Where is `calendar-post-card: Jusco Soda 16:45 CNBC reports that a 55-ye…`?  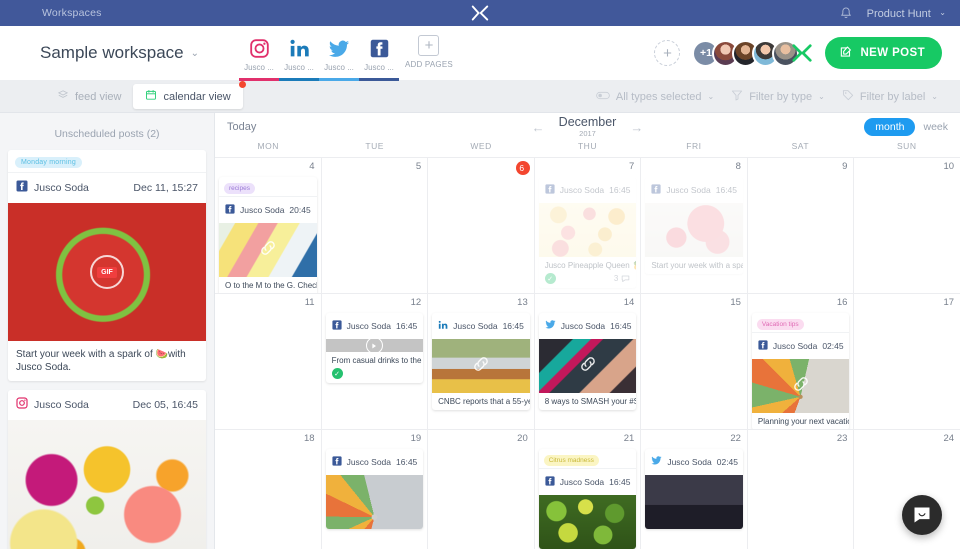
calendar-post-card: Jusco Soda 16:45 CNBC reports that a 55-ye… is located at coordinates (481, 361).